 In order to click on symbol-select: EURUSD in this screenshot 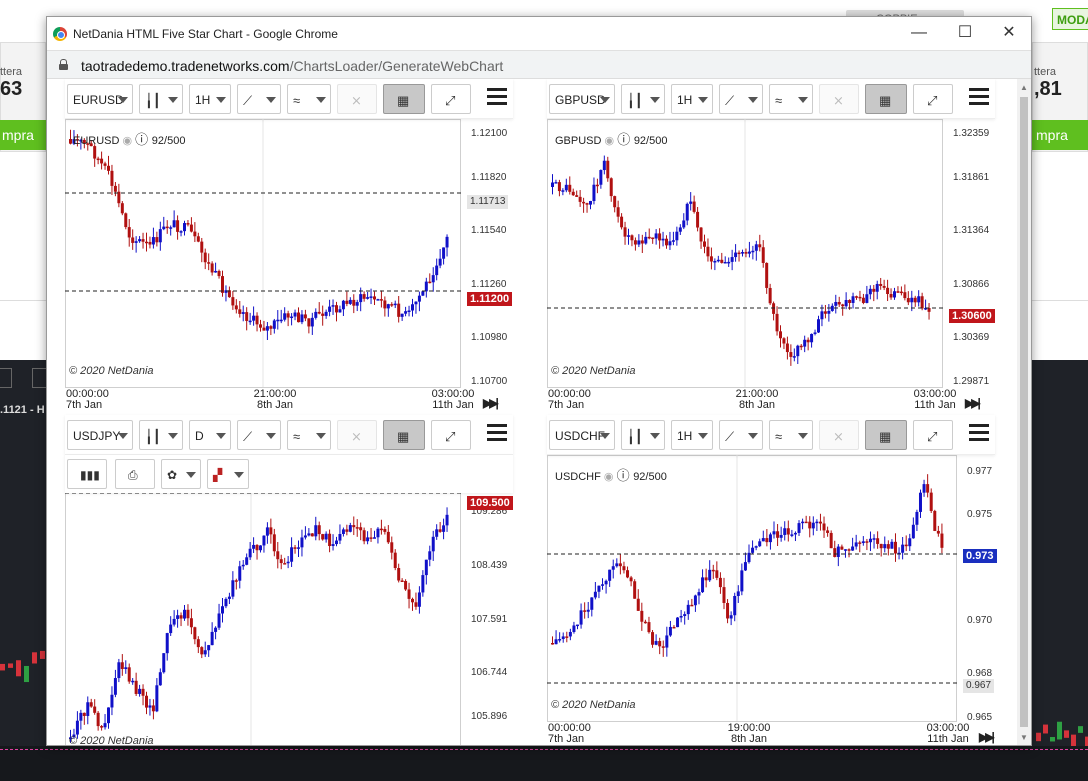, I will do `click(100, 99)`.